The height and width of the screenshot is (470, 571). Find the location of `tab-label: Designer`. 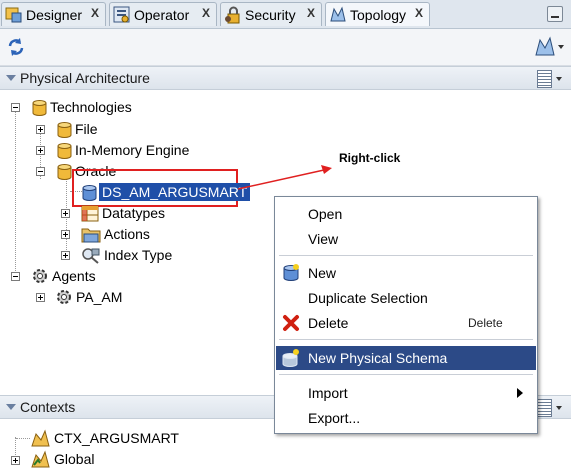

tab-label: Designer is located at coordinates (54, 14).